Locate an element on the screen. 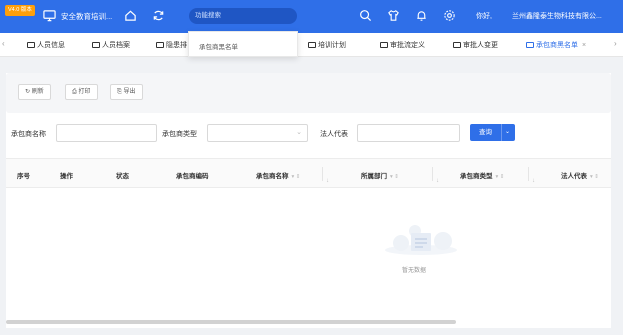 The width and height of the screenshot is (623, 335). tab-label: 人员信息 is located at coordinates (51, 45).